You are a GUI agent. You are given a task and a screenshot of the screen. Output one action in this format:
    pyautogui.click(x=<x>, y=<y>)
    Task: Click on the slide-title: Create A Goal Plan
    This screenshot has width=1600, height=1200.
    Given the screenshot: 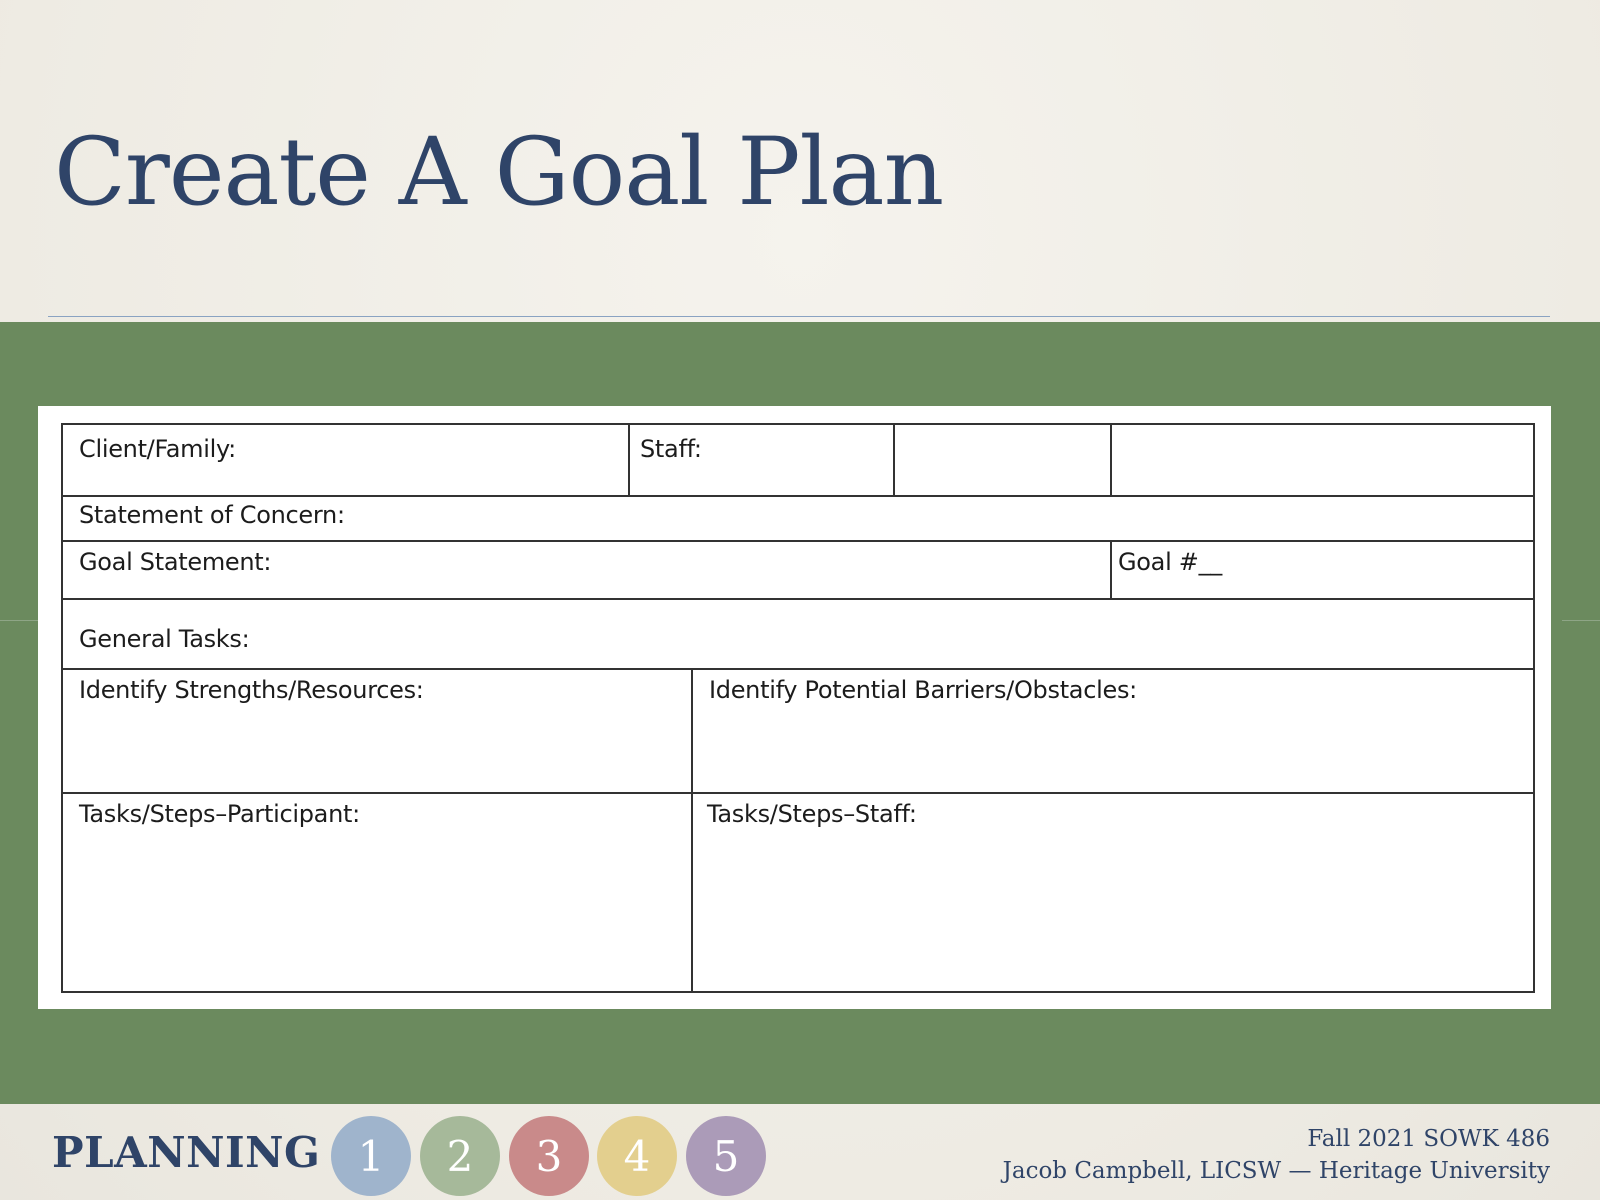 What is the action you would take?
    pyautogui.click(x=499, y=172)
    